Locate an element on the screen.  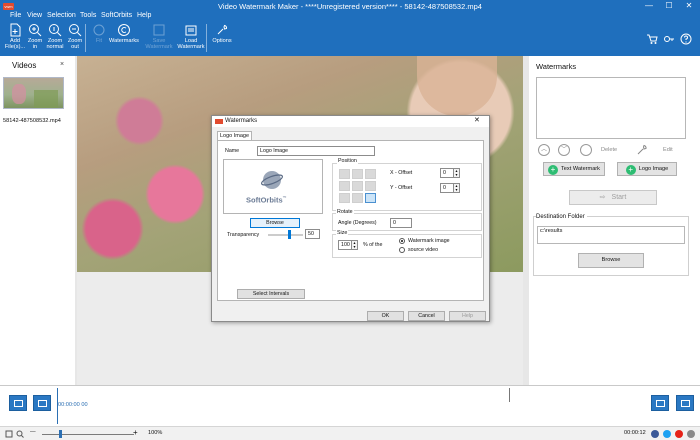
softorbits-globe-icon is located at coordinates (272, 180).